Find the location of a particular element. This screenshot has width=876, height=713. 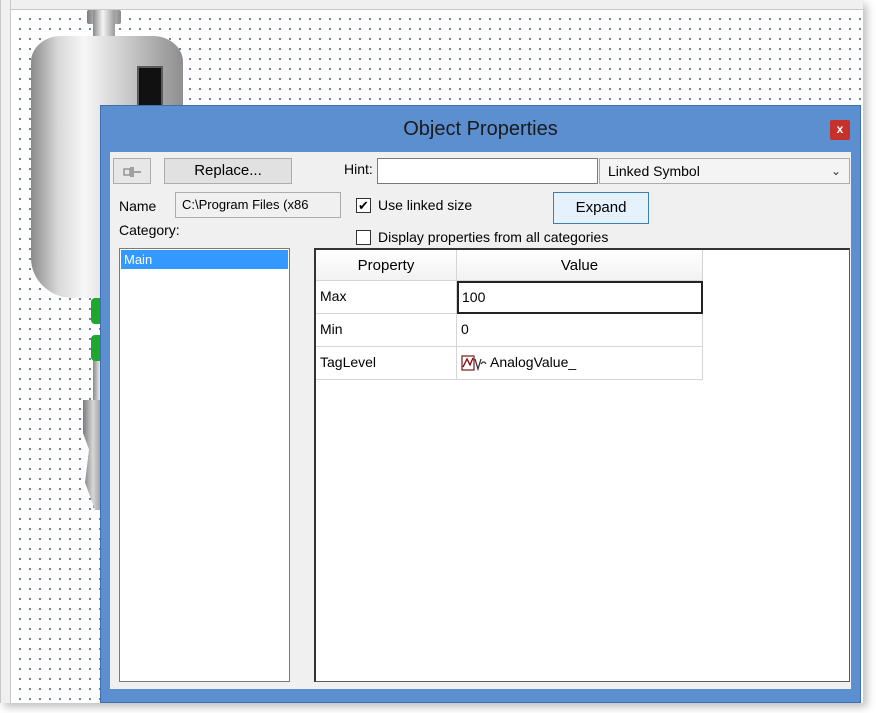

table-row: Min 0 is located at coordinates (509, 330).